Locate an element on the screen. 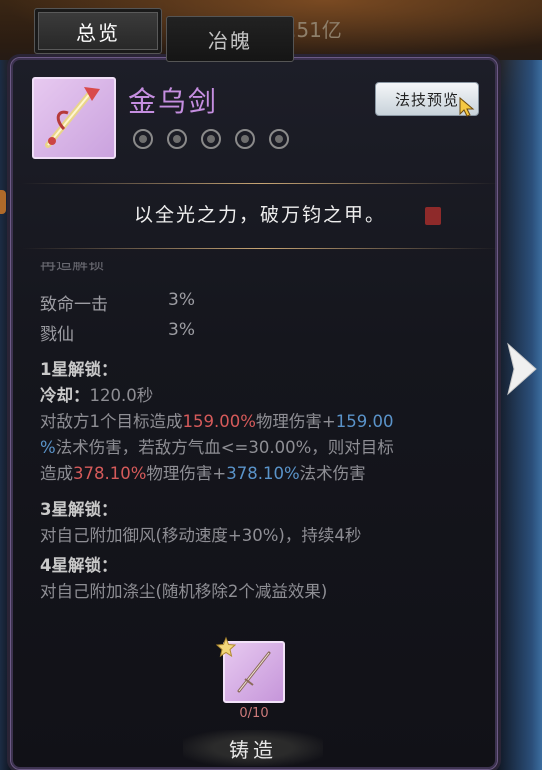 This screenshot has height=770, width=542. skill-text: 造成 is located at coordinates (56, 473).